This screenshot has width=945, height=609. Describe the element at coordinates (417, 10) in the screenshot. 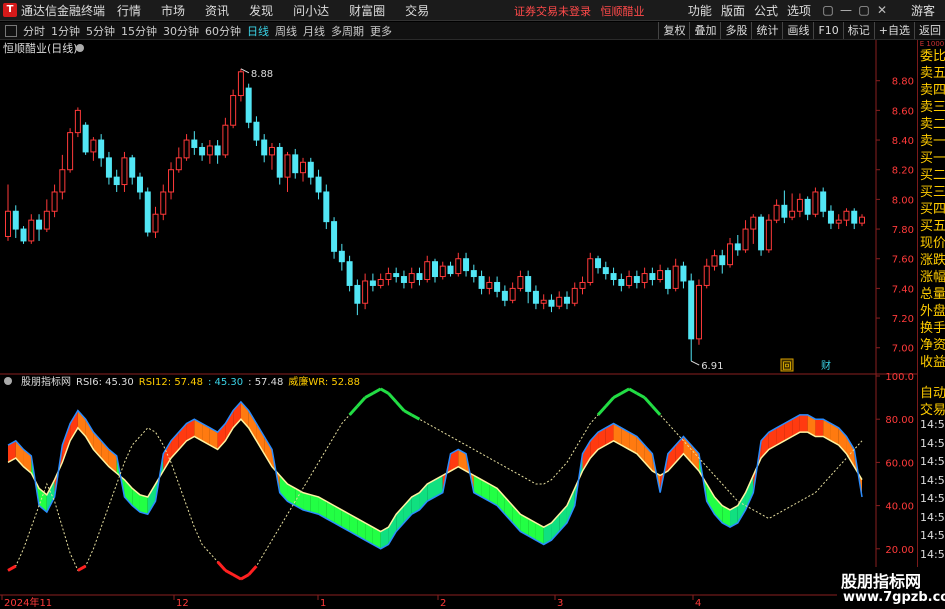

I see `menu-item-6: 交易` at that location.